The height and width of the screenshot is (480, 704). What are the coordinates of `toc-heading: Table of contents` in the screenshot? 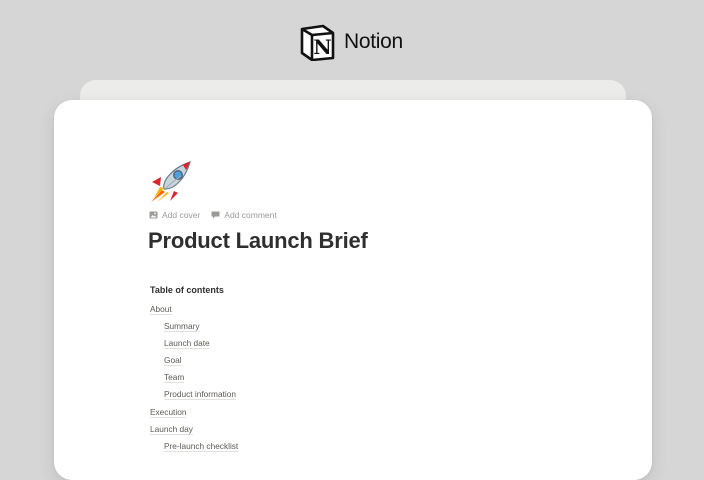 It's located at (187, 290).